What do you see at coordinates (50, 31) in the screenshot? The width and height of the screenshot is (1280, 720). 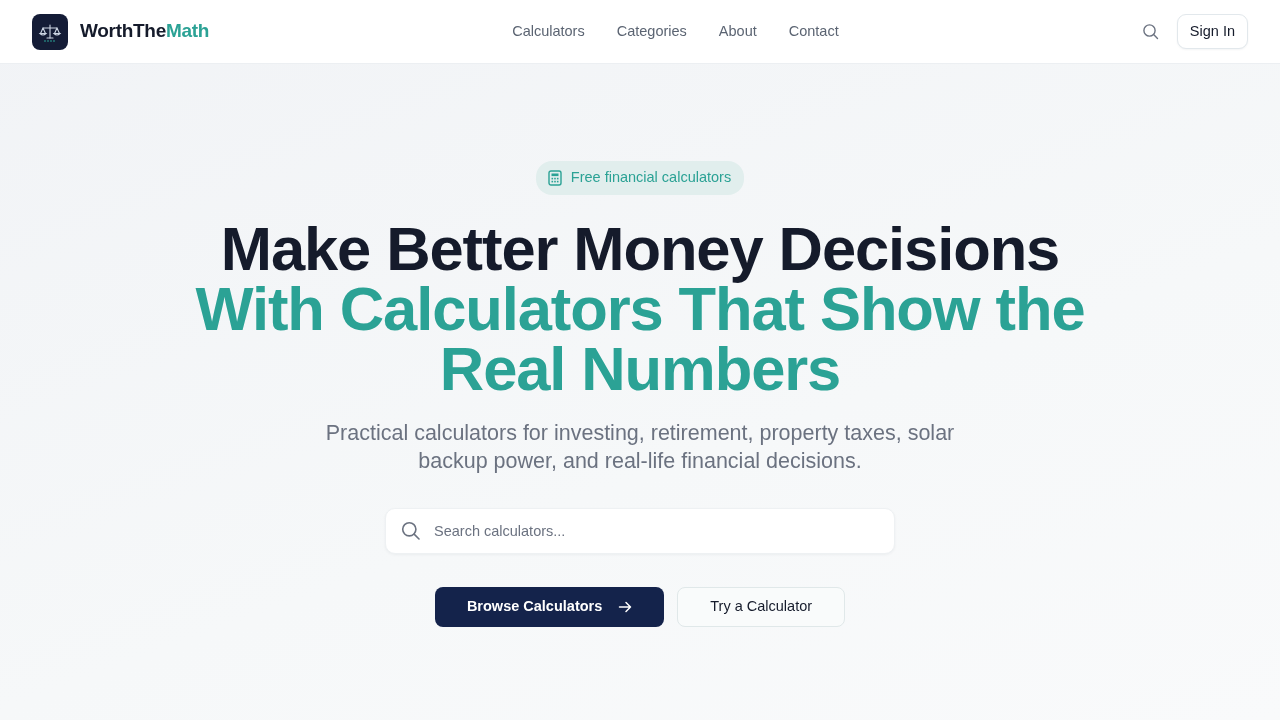 I see `scales-logo-icon` at bounding box center [50, 31].